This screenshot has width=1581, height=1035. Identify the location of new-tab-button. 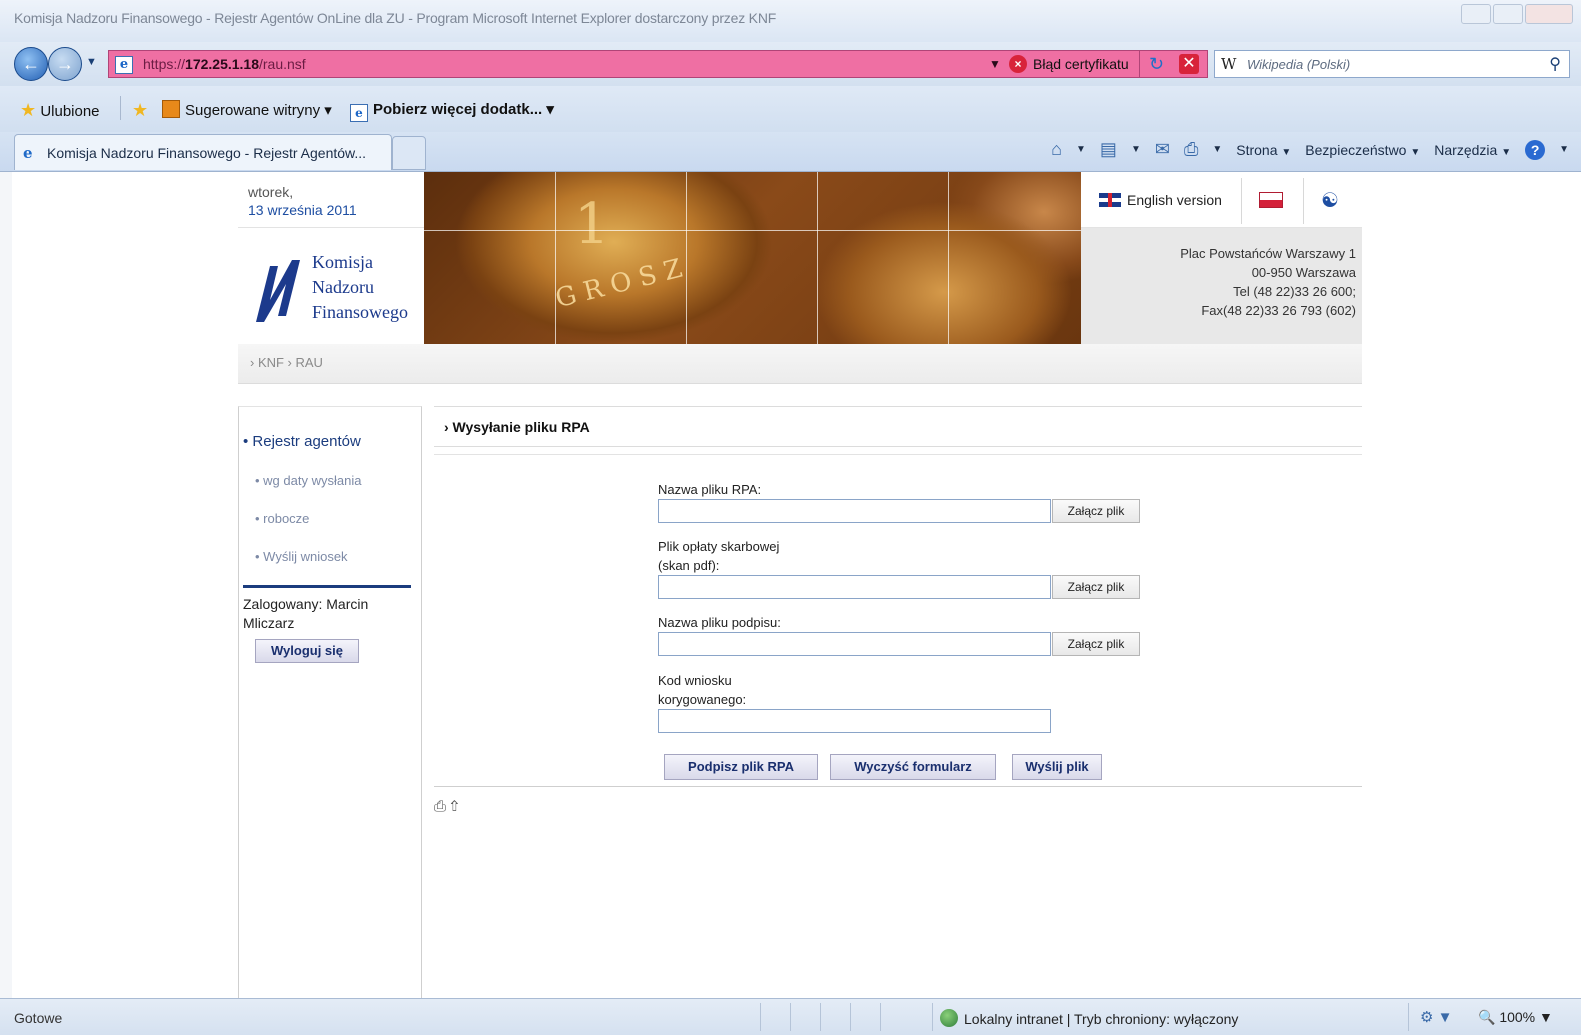
(409, 153).